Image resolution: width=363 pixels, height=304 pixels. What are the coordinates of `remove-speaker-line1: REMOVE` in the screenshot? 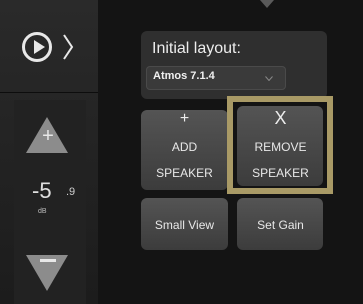 It's located at (280, 147).